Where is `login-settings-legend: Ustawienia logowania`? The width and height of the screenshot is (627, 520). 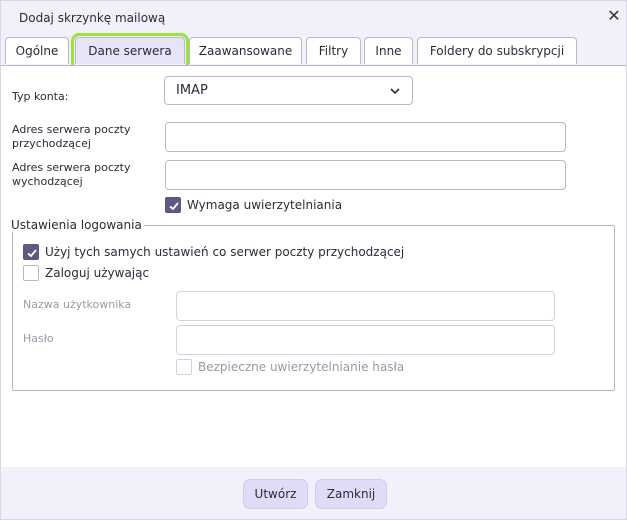
login-settings-legend: Ustawienia logowania is located at coordinates (76, 225).